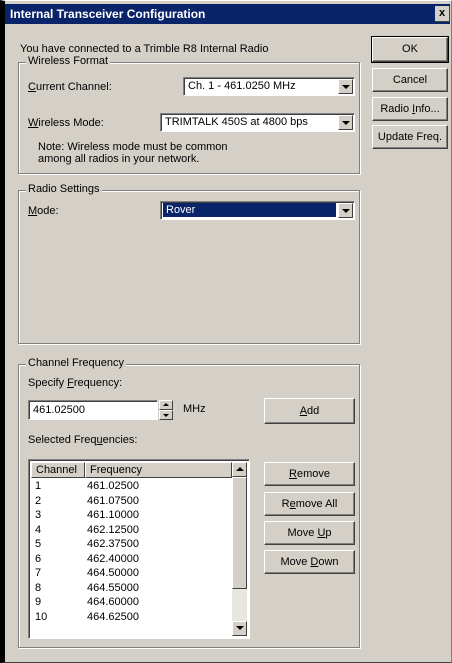 This screenshot has height=663, width=452. Describe the element at coordinates (83, 440) in the screenshot. I see `selected-frequencies-label: Selected Frequencies:` at that location.